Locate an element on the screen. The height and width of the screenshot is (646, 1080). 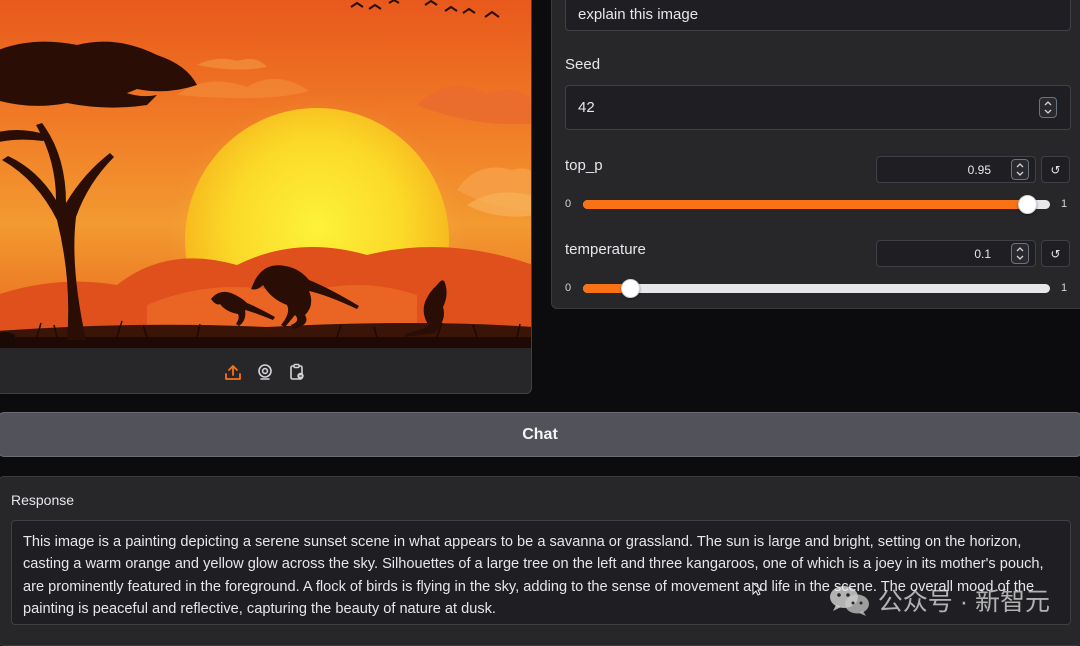
prompt-input: explain this image is located at coordinates (818, 15).